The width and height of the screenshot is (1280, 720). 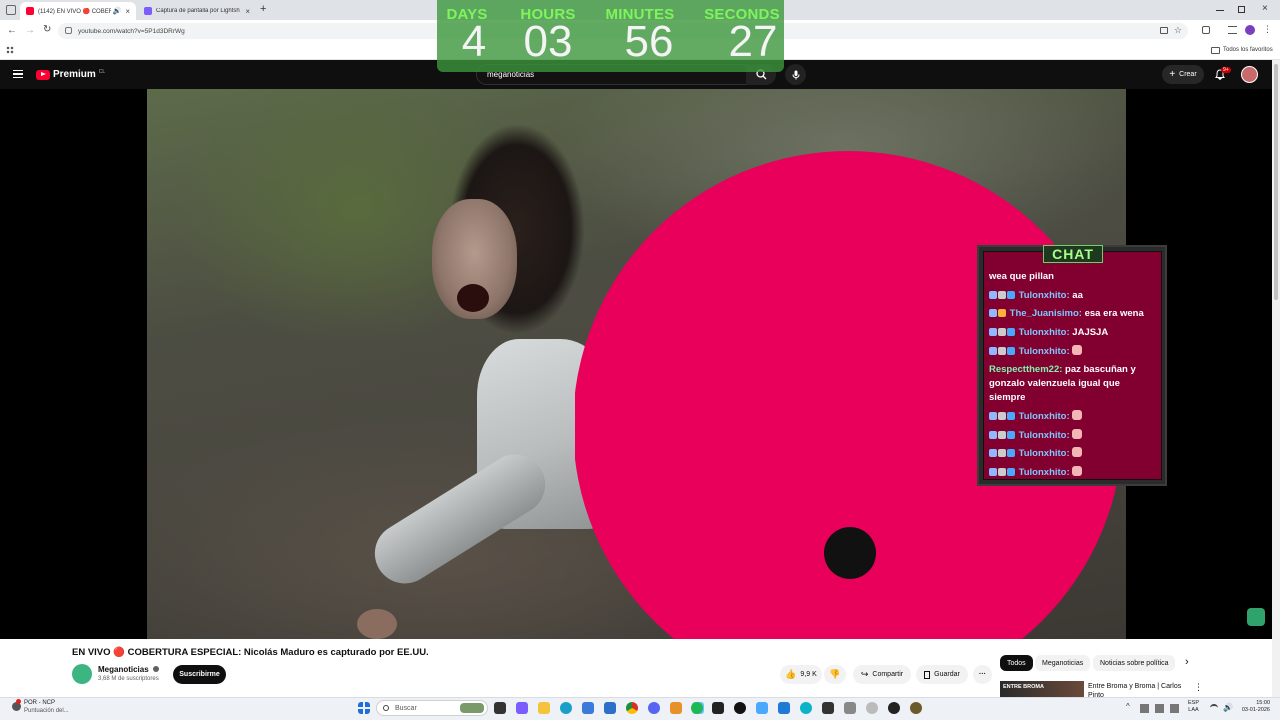 What do you see at coordinates (1241, 9) in the screenshot?
I see `maximize-icon` at bounding box center [1241, 9].